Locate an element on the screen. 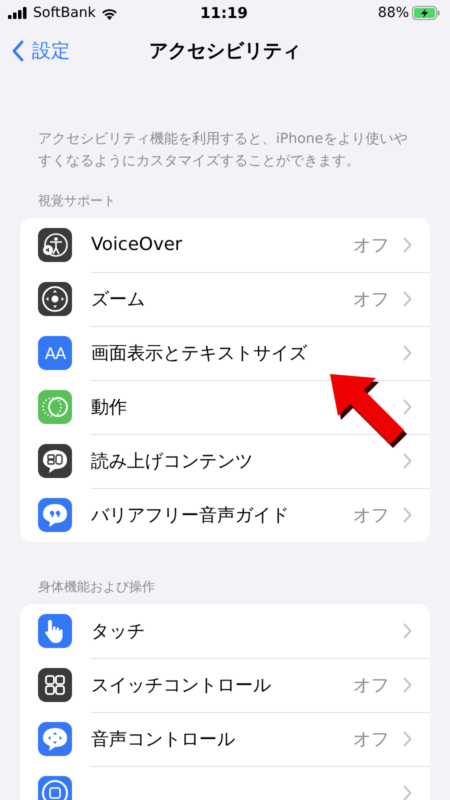  row-label: バリアフリー音声ガイド is located at coordinates (190, 515).